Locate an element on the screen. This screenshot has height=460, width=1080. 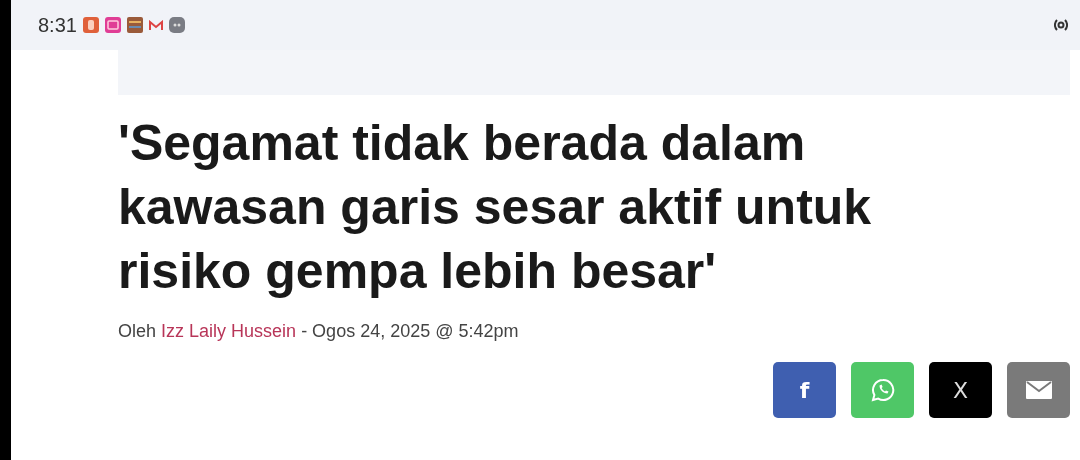
email-button is located at coordinates (1038, 390).